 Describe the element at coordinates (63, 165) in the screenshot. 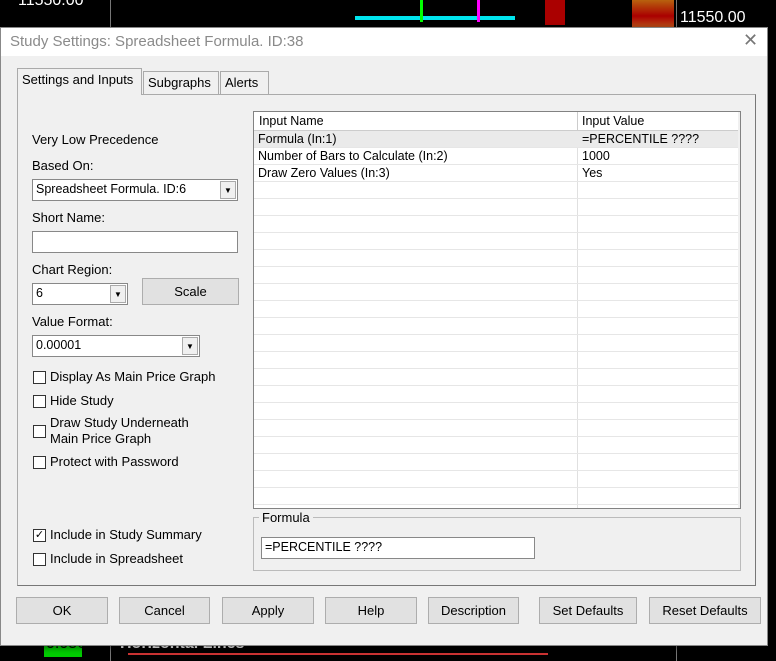

I see `based-on-label: Based On:` at that location.